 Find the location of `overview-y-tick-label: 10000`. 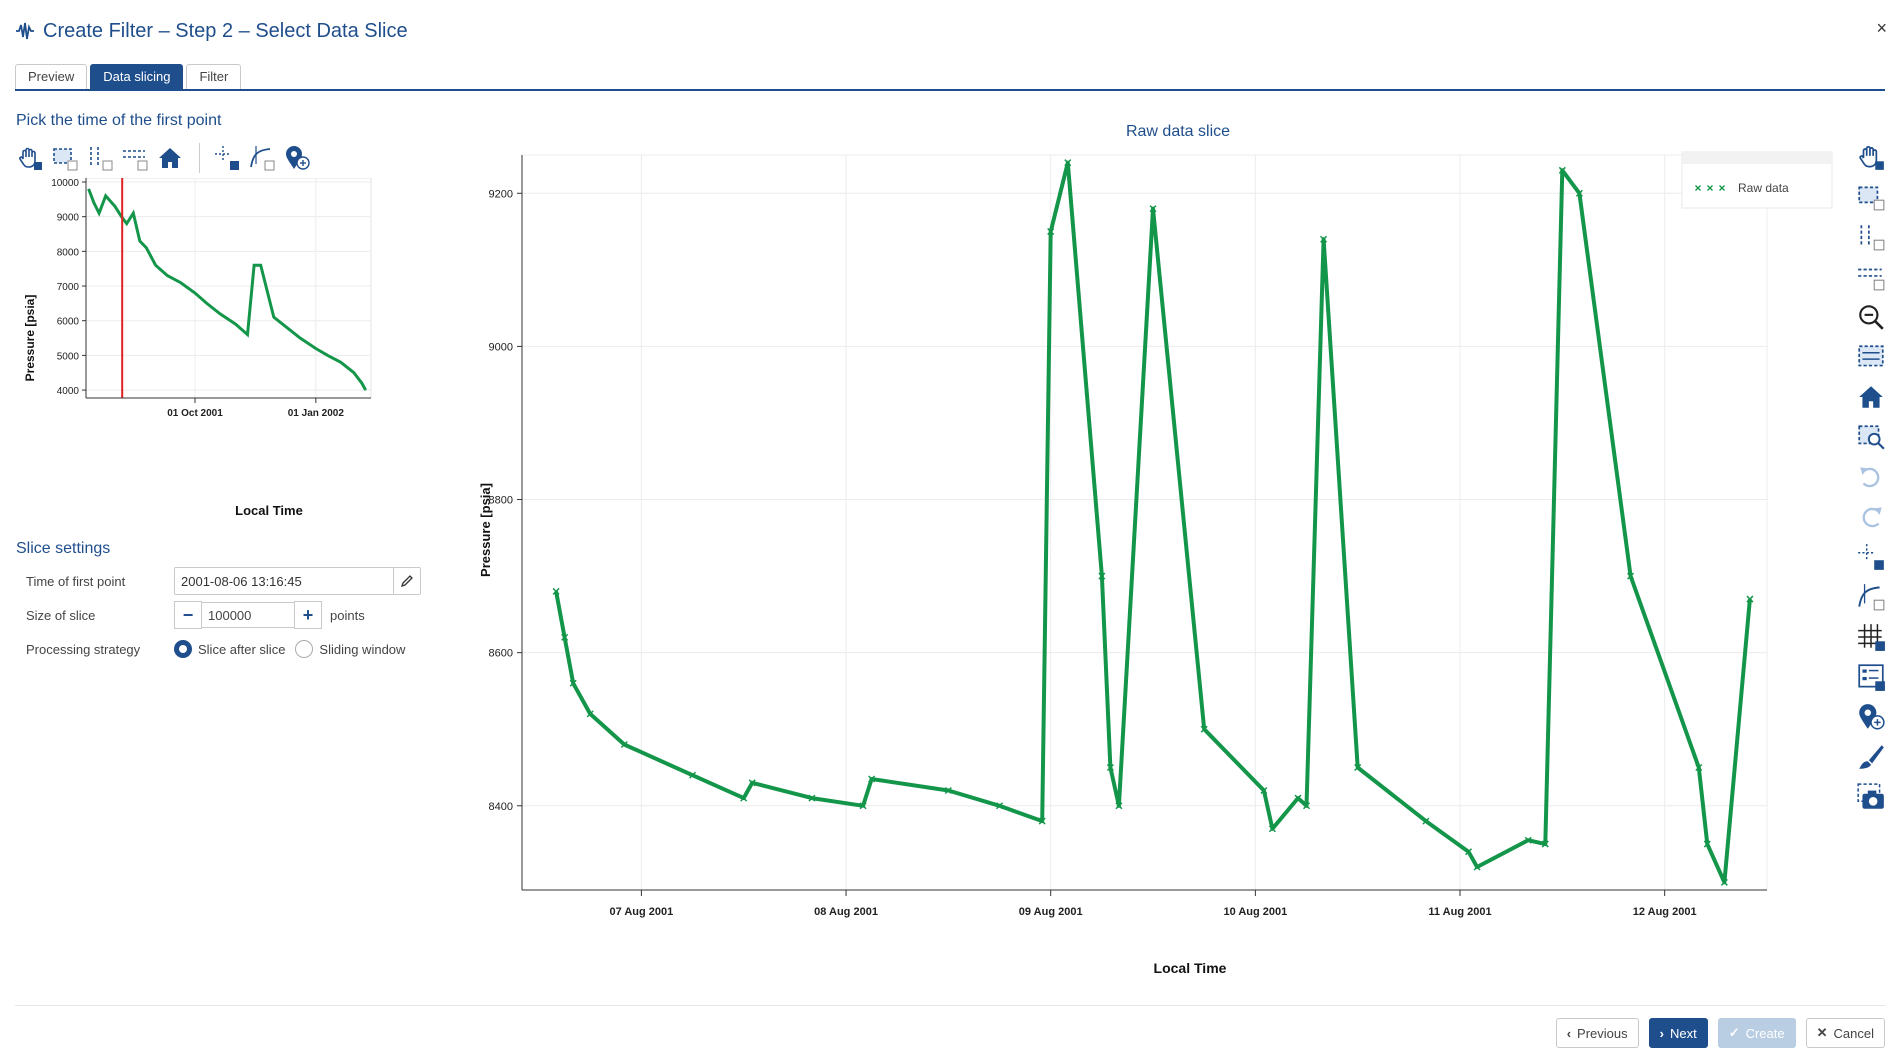

overview-y-tick-label: 10000 is located at coordinates (65, 183).